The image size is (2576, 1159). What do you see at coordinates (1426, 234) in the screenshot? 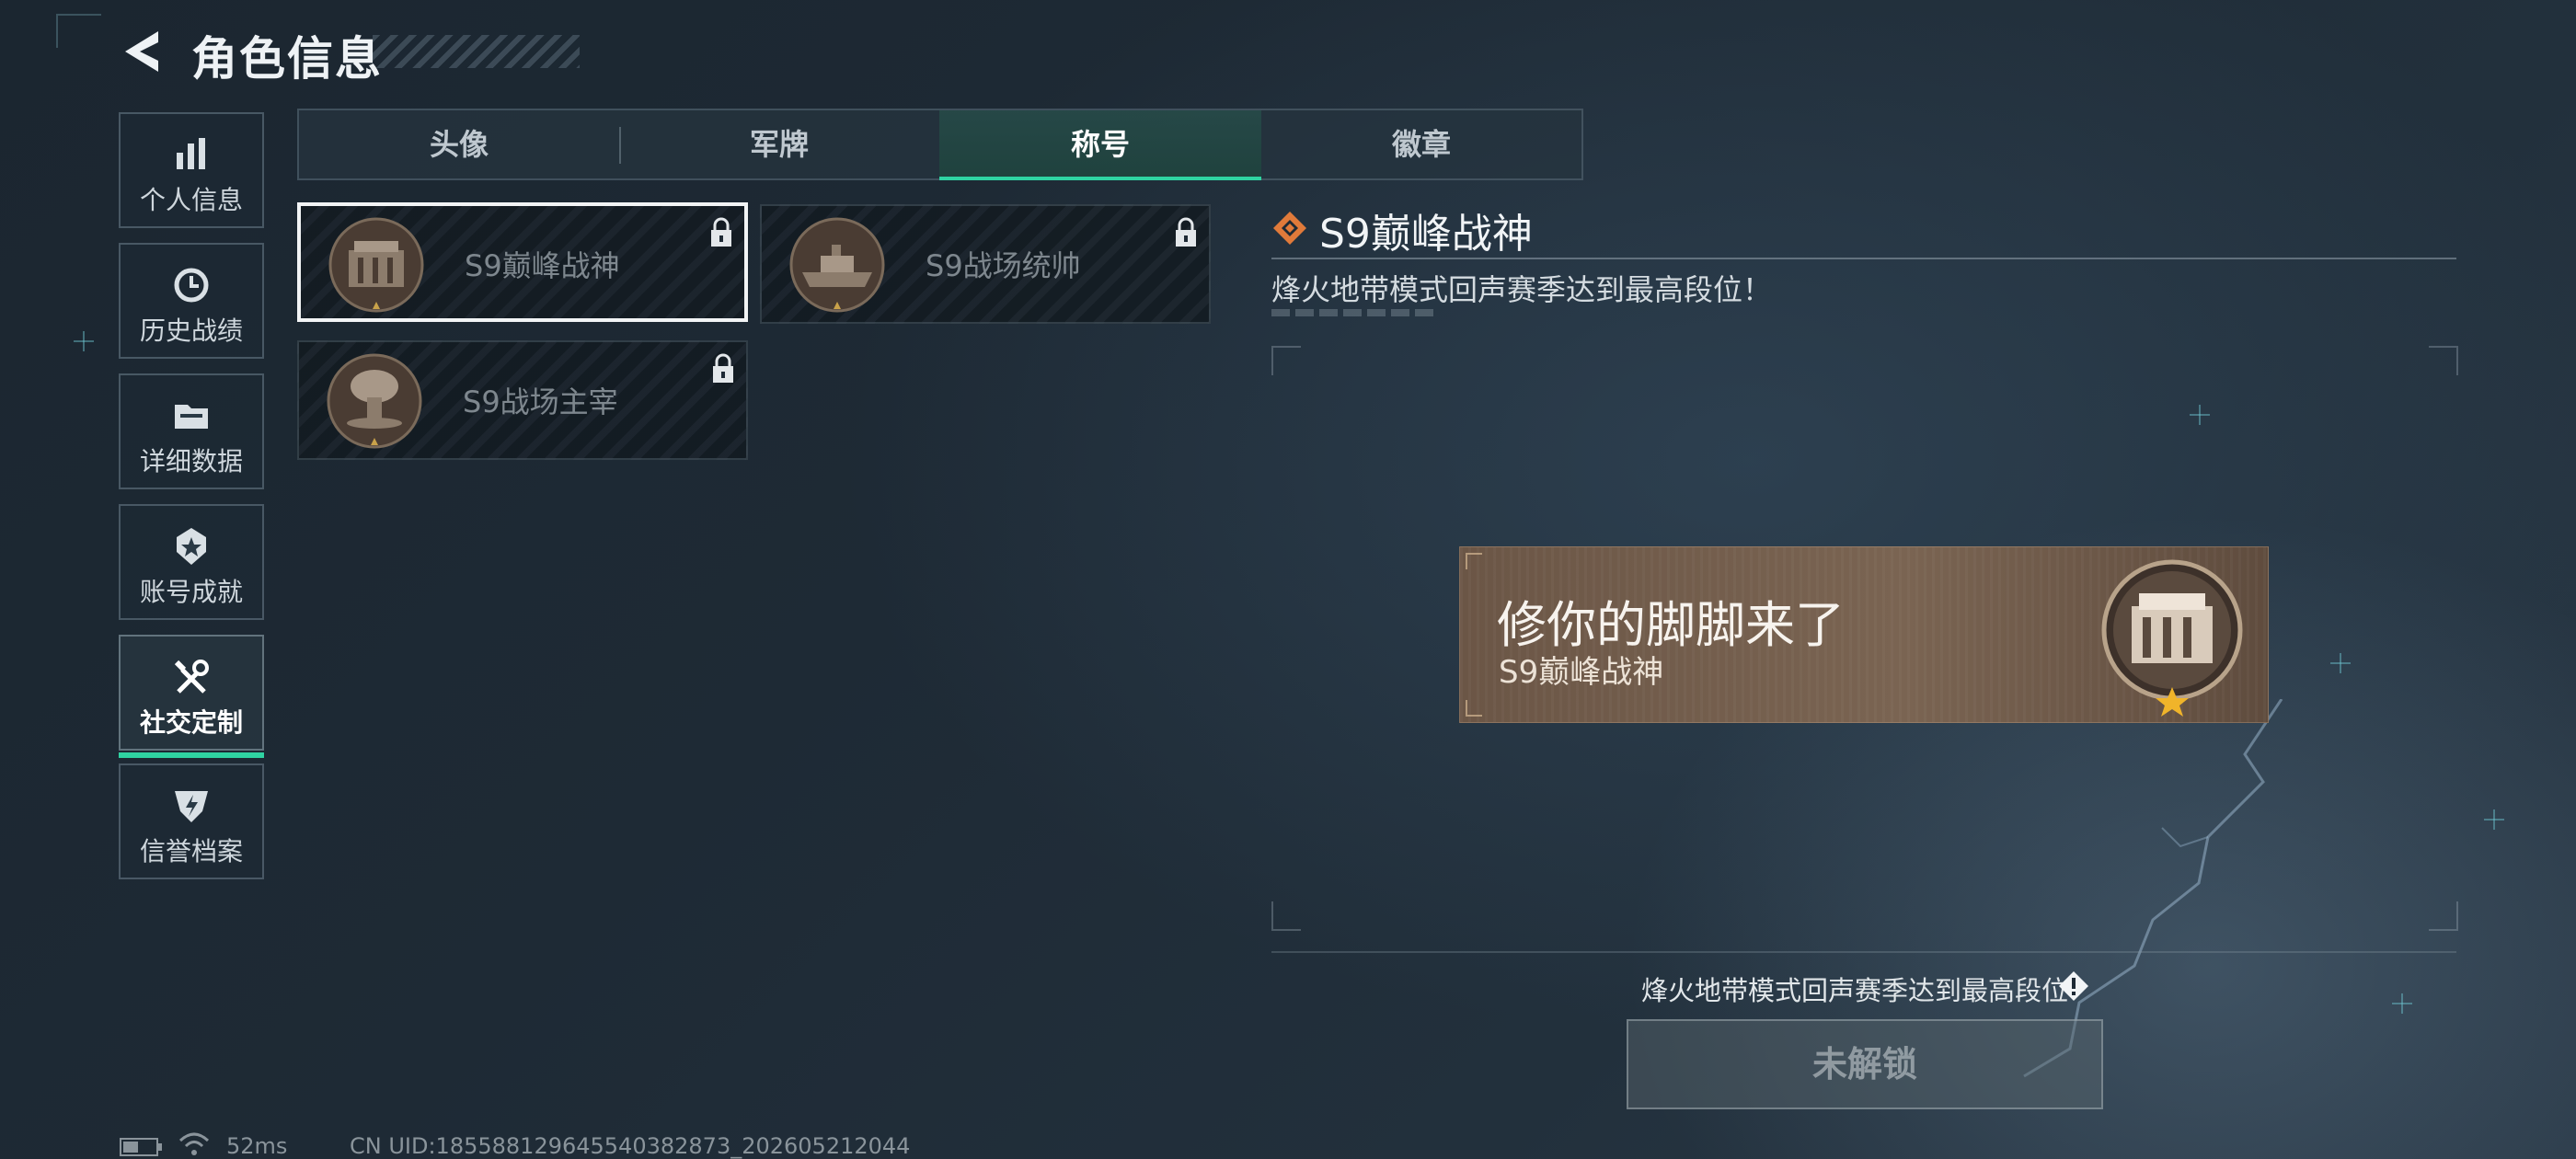
I see `detail-title: S9巅峰战神` at bounding box center [1426, 234].